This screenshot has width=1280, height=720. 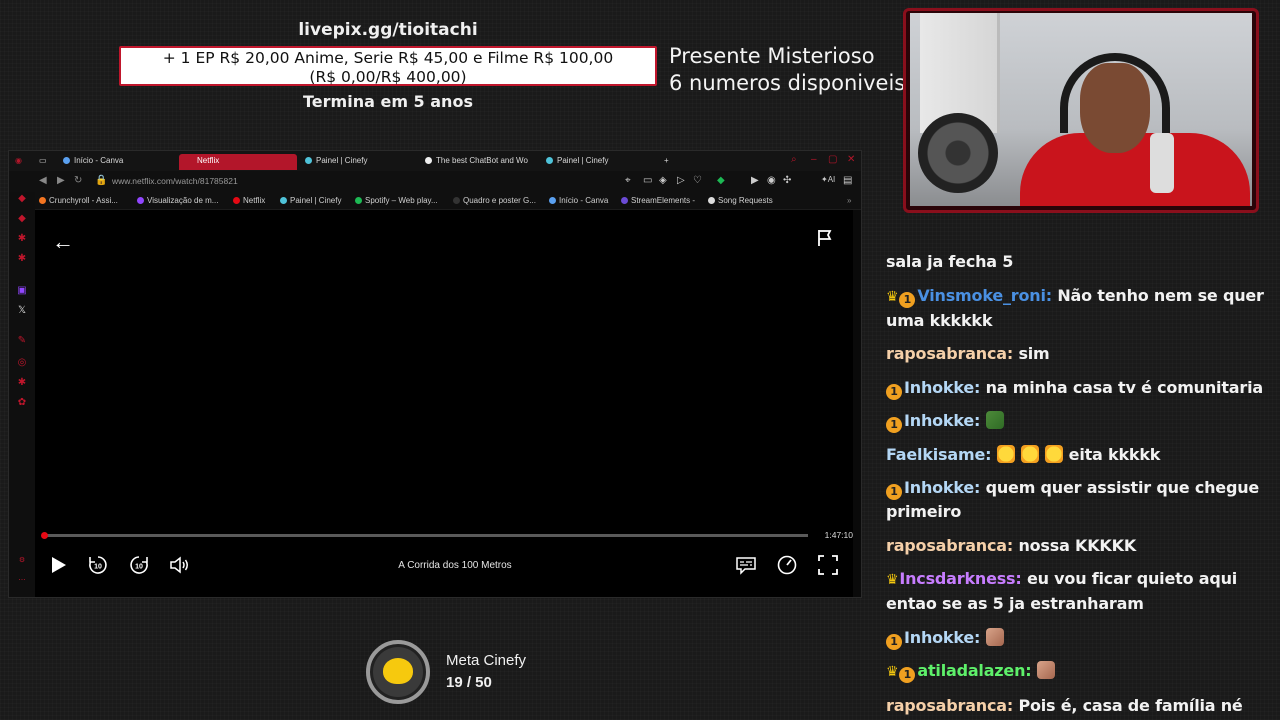 What do you see at coordinates (456, 200) in the screenshot?
I see `quadro-icon` at bounding box center [456, 200].